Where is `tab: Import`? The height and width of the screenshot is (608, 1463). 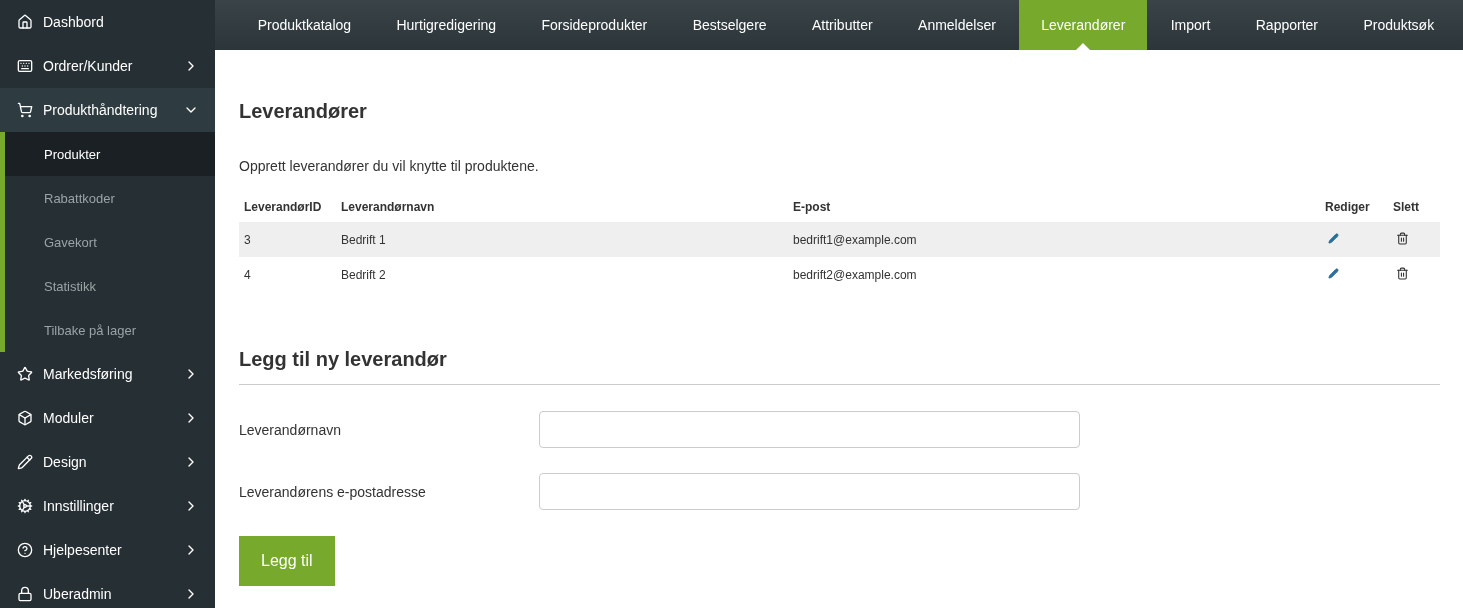
tab: Import is located at coordinates (1190, 25).